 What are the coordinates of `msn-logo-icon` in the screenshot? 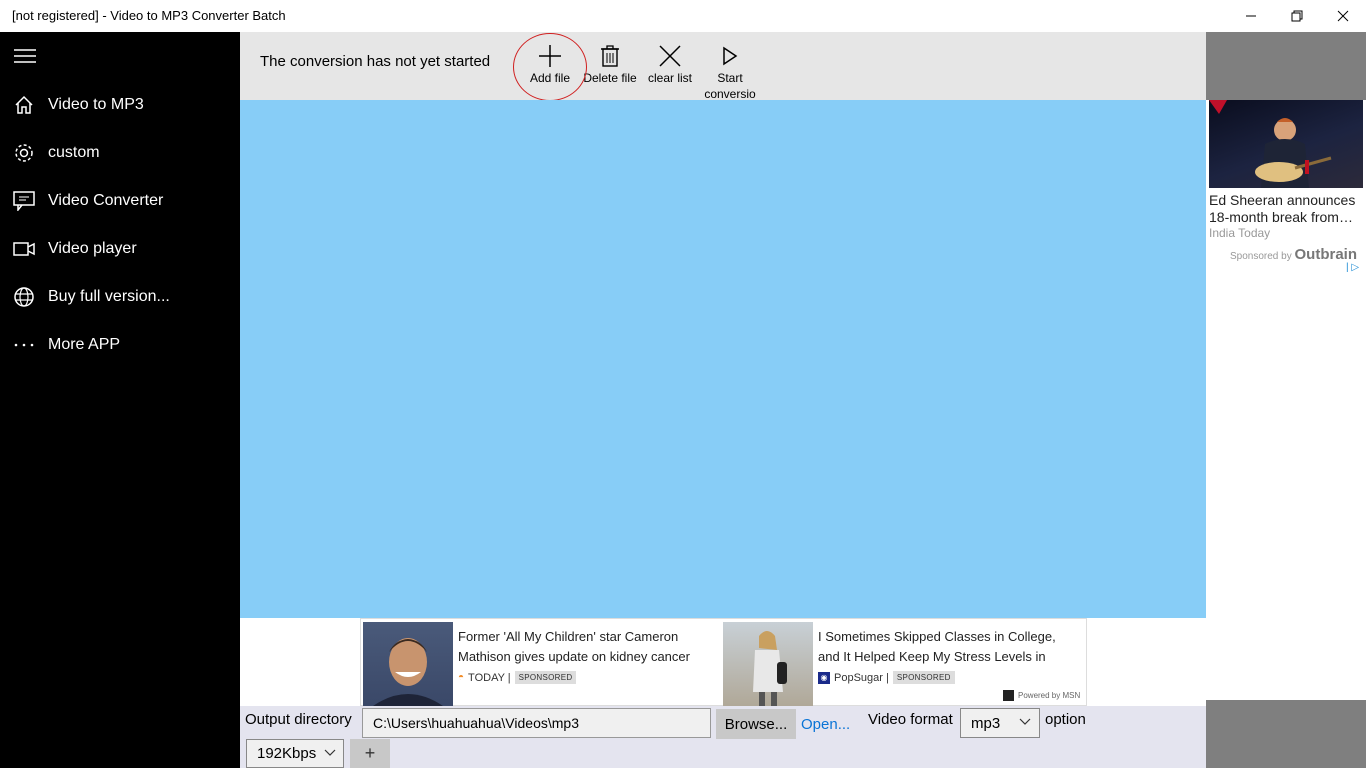 It's located at (1008, 695).